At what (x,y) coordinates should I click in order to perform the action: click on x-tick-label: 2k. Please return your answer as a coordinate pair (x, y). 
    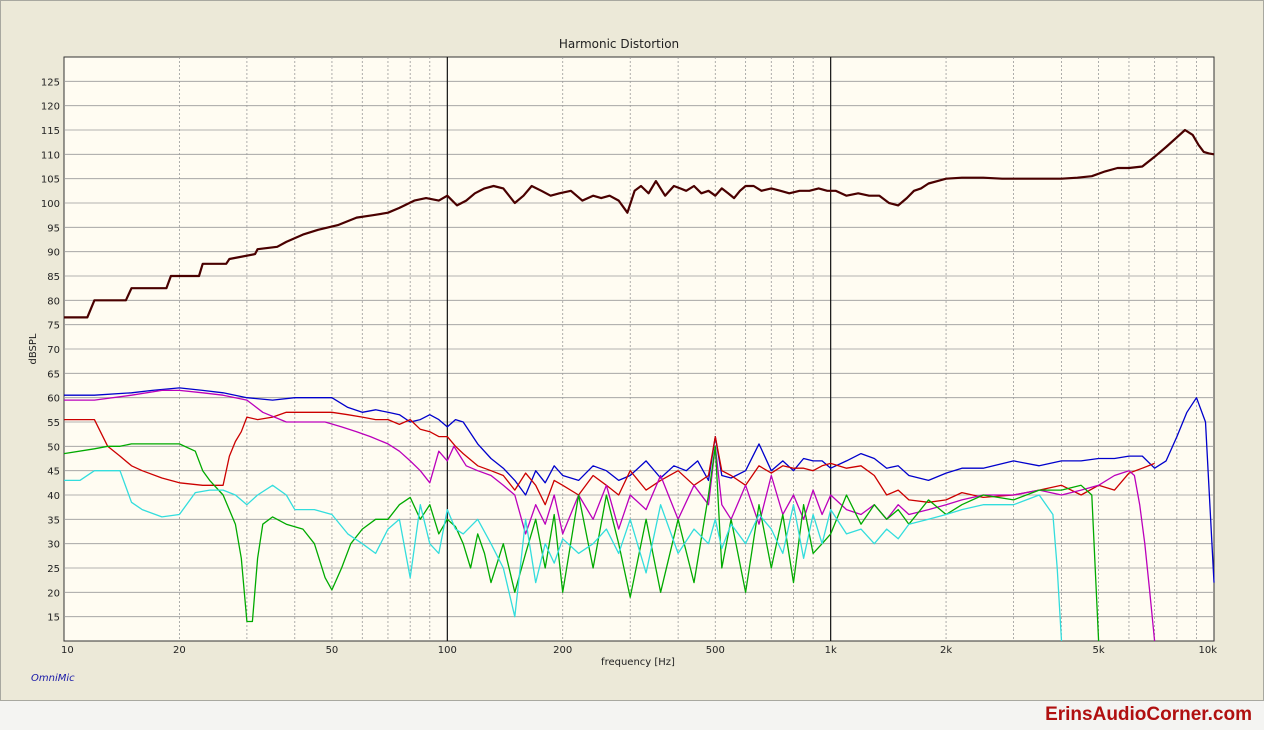
    Looking at the image, I should click on (946, 650).